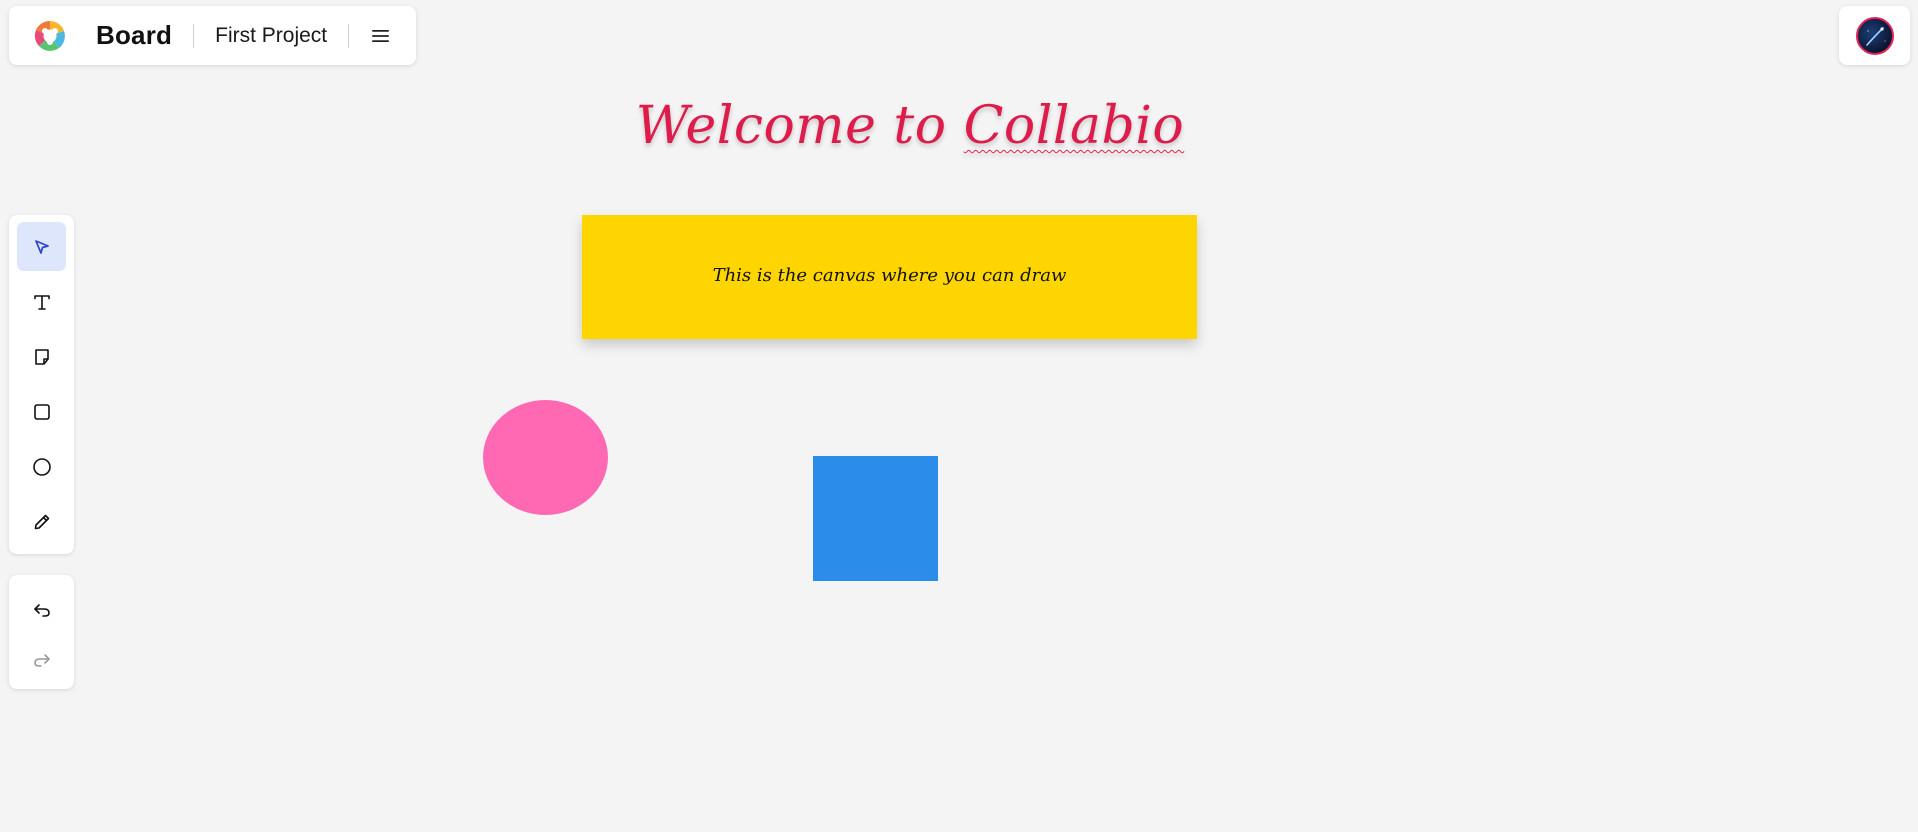 The image size is (1918, 832). I want to click on pen-tool-button, so click(41, 521).